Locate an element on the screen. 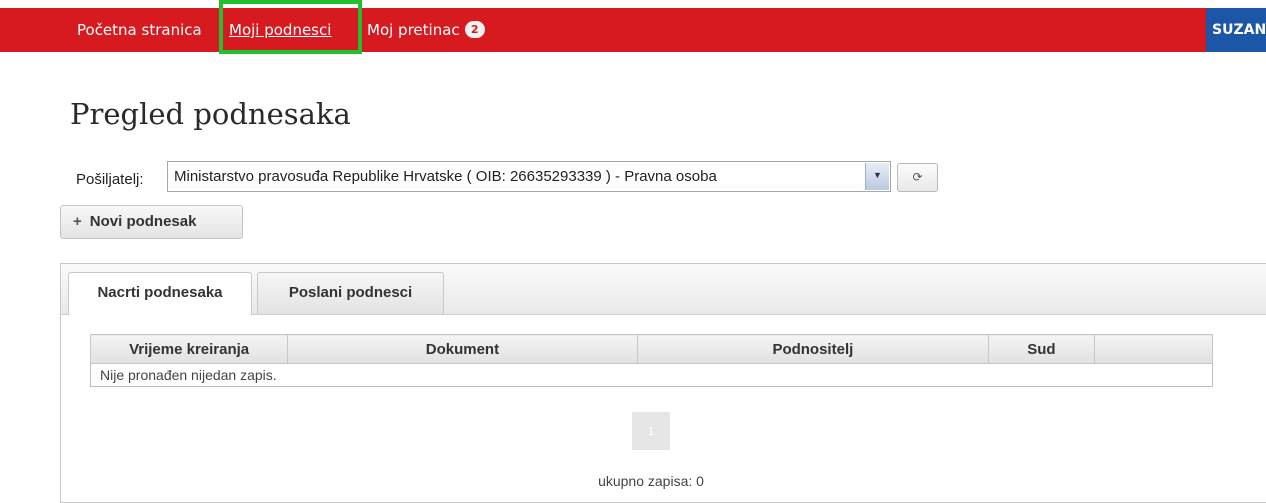  inbox-count-badge: 2 is located at coordinates (474, 29).